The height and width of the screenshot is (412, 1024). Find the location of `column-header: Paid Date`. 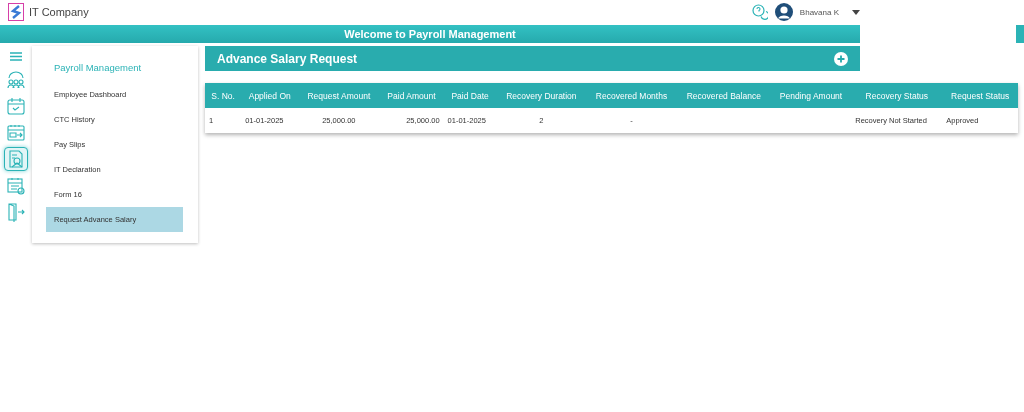

column-header: Paid Date is located at coordinates (470, 95).